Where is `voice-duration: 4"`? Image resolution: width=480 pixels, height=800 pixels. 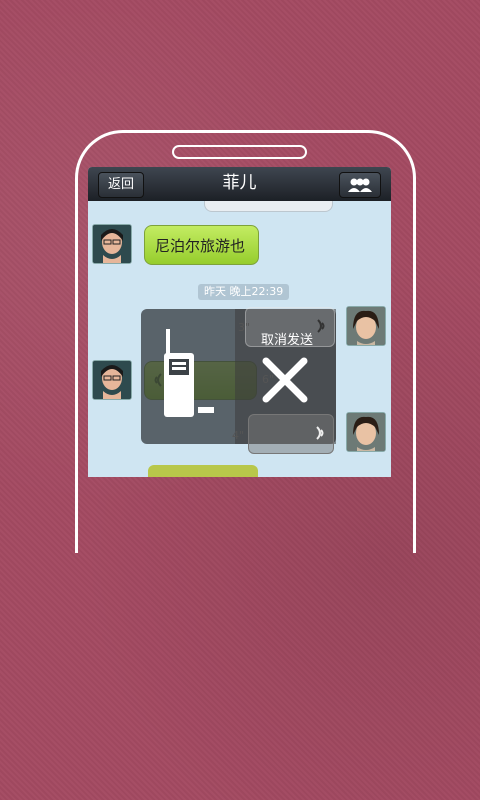
voice-duration: 4" is located at coordinates (238, 435).